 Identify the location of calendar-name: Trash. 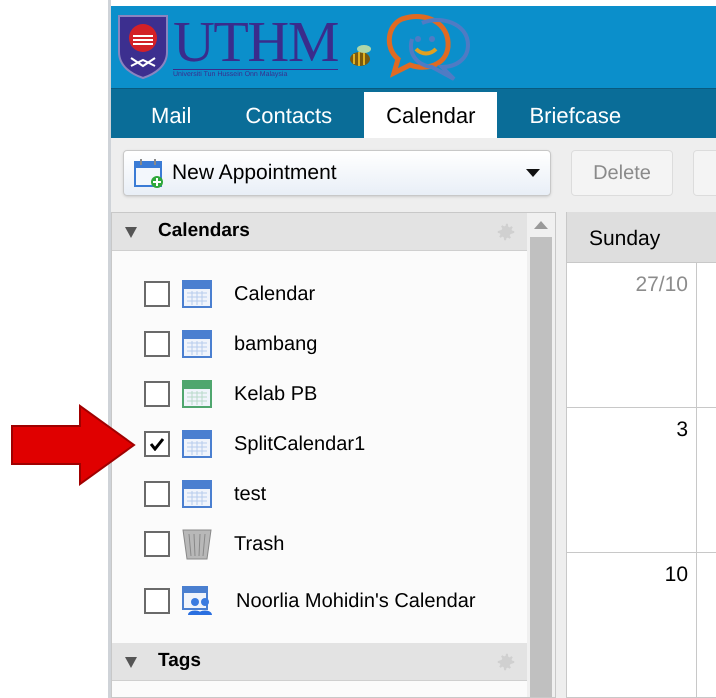
(259, 544).